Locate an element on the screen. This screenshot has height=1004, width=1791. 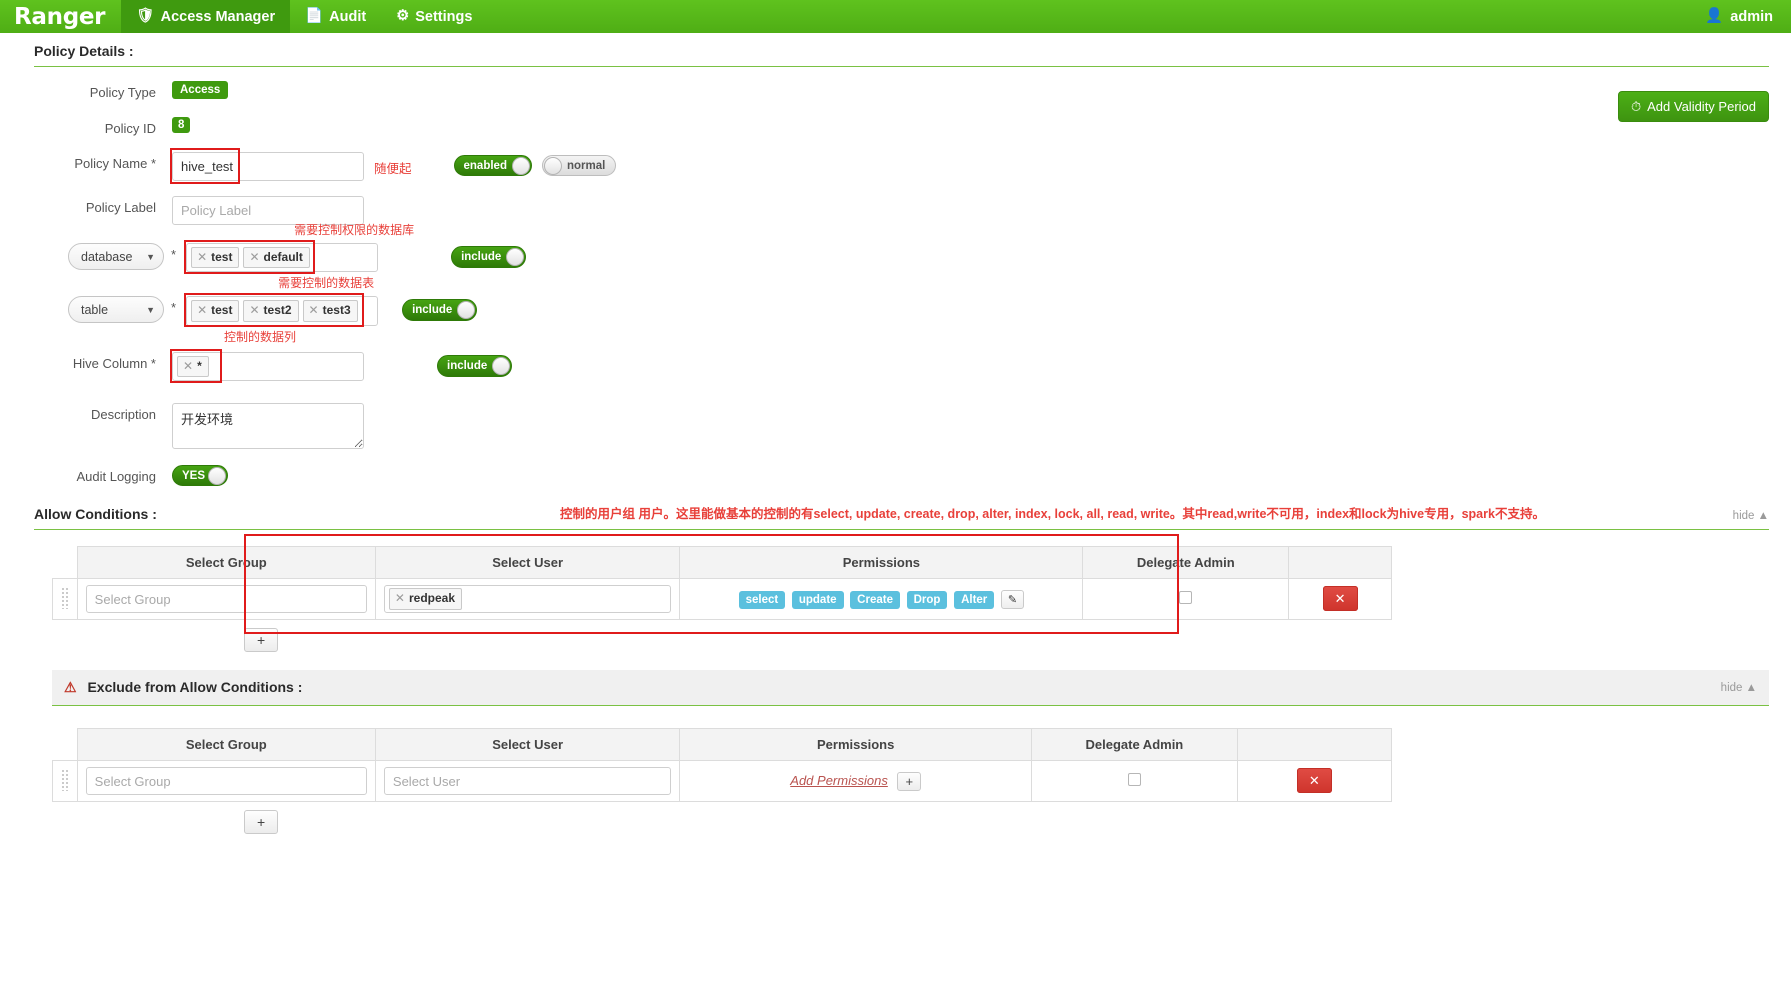
add-validity-period-label: Add Validity Period is located at coordinates (1701, 106).